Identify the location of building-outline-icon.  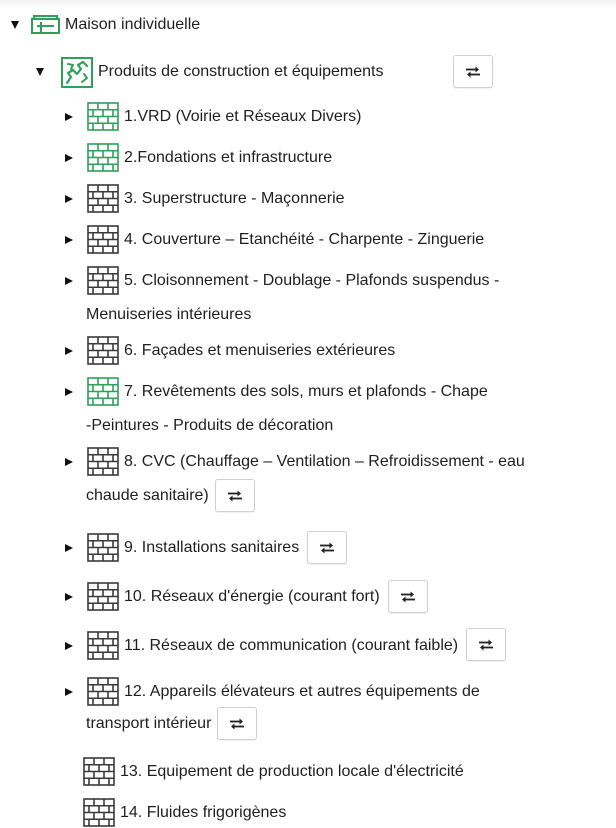
(45, 24).